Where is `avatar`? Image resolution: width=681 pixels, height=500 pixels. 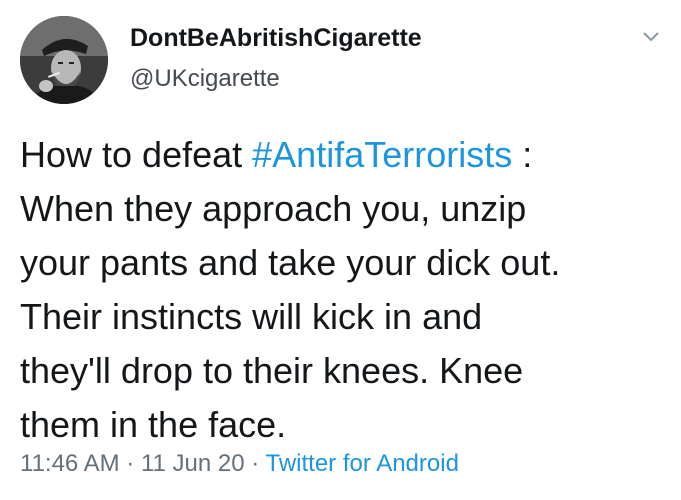 avatar is located at coordinates (64, 60).